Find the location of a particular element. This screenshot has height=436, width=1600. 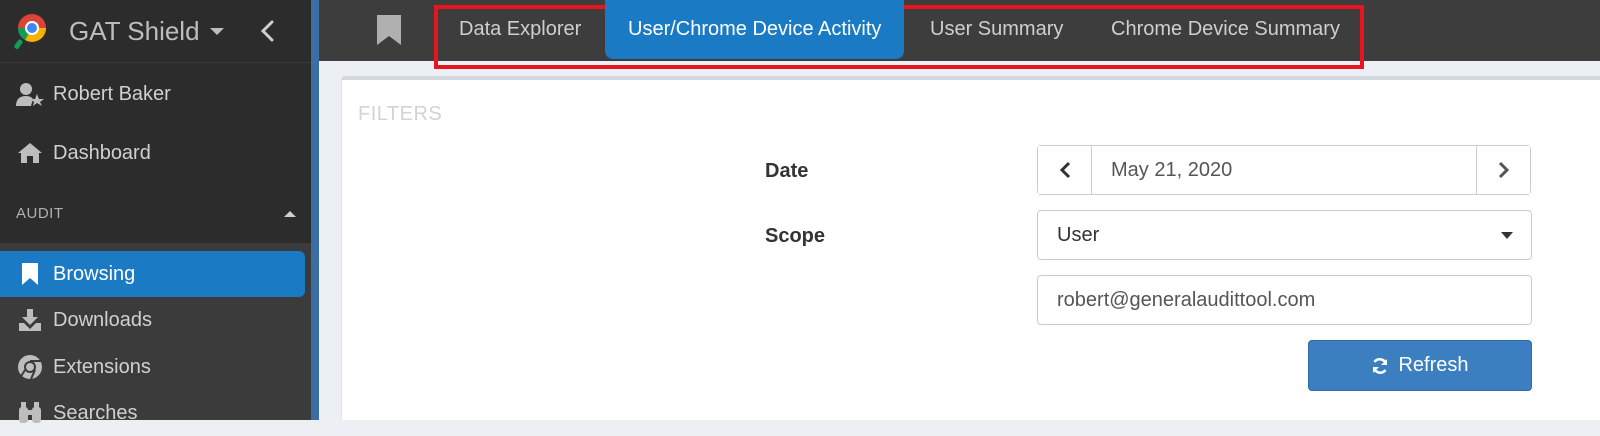

sidebar-item-label: Browsing is located at coordinates (94, 273).